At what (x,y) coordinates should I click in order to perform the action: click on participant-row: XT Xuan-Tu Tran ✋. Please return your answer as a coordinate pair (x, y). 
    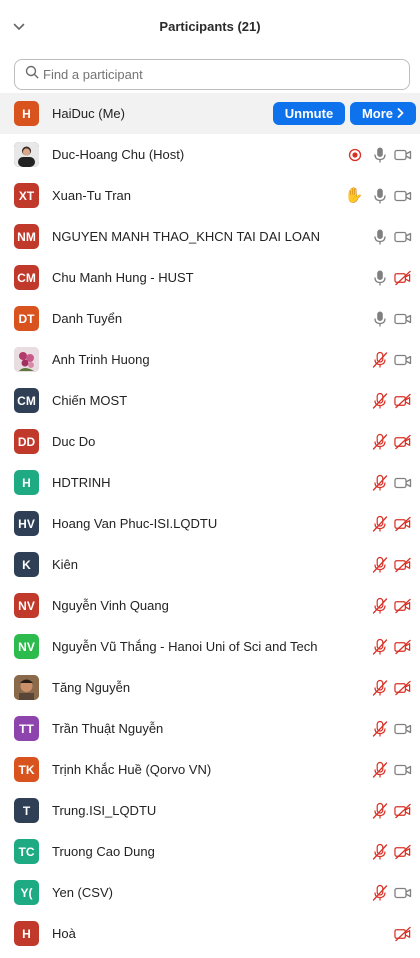
    Looking at the image, I should click on (210, 195).